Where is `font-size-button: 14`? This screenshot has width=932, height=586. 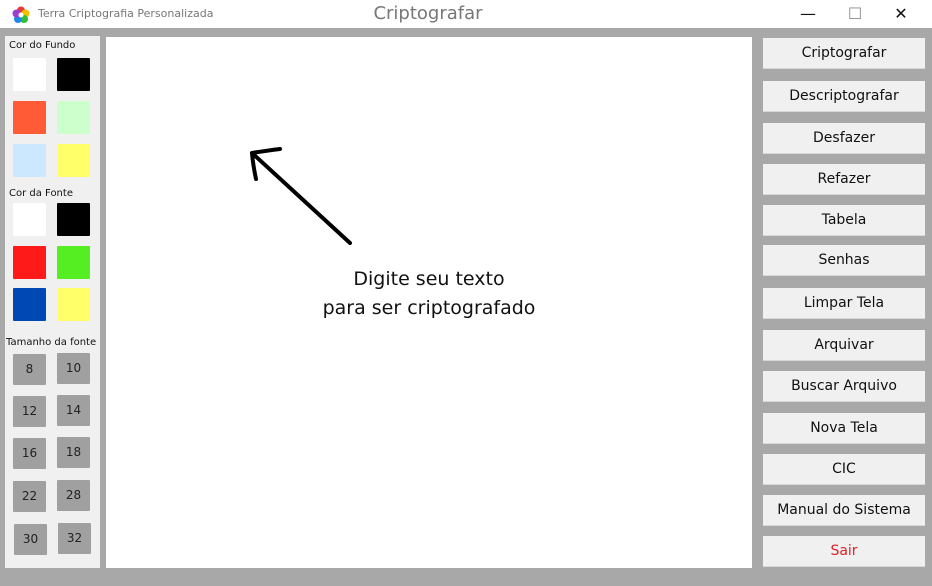 font-size-button: 14 is located at coordinates (73, 410).